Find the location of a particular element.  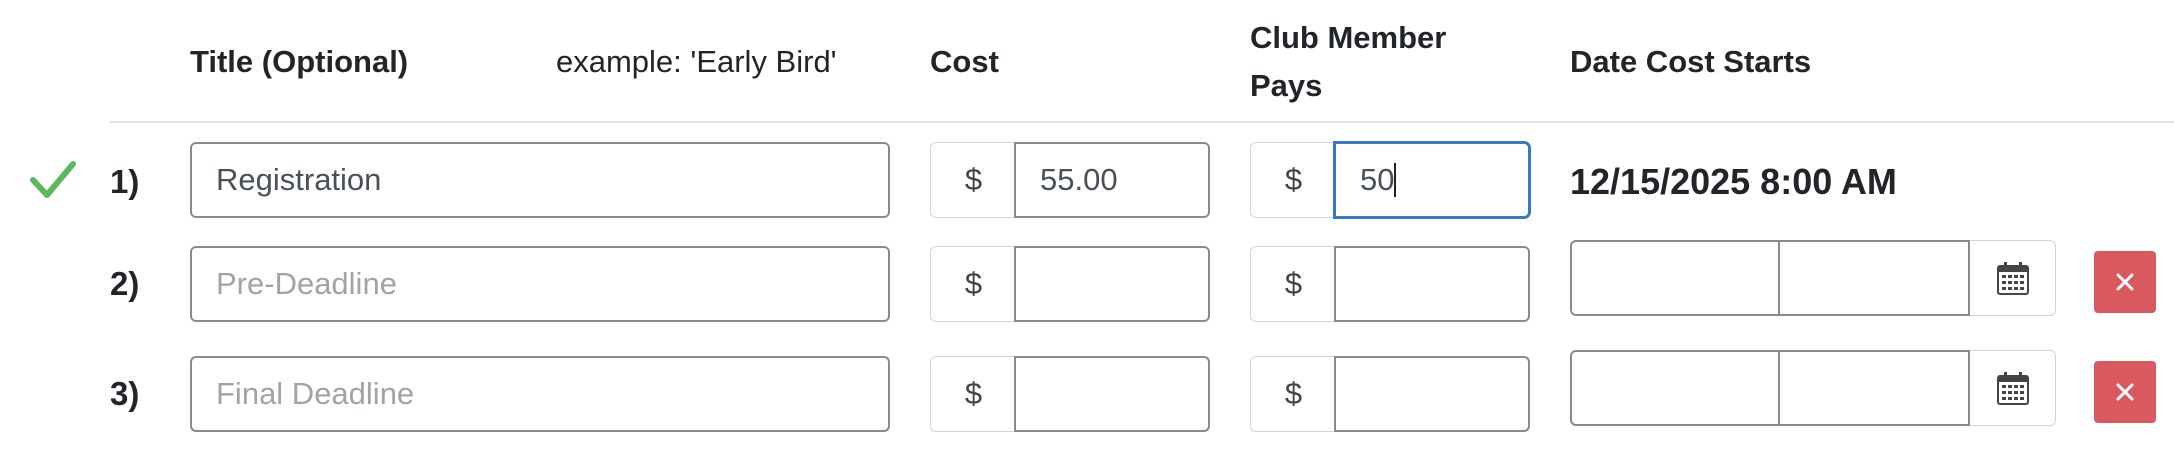

title-column-header: Title (Optional) is located at coordinates (299, 61).